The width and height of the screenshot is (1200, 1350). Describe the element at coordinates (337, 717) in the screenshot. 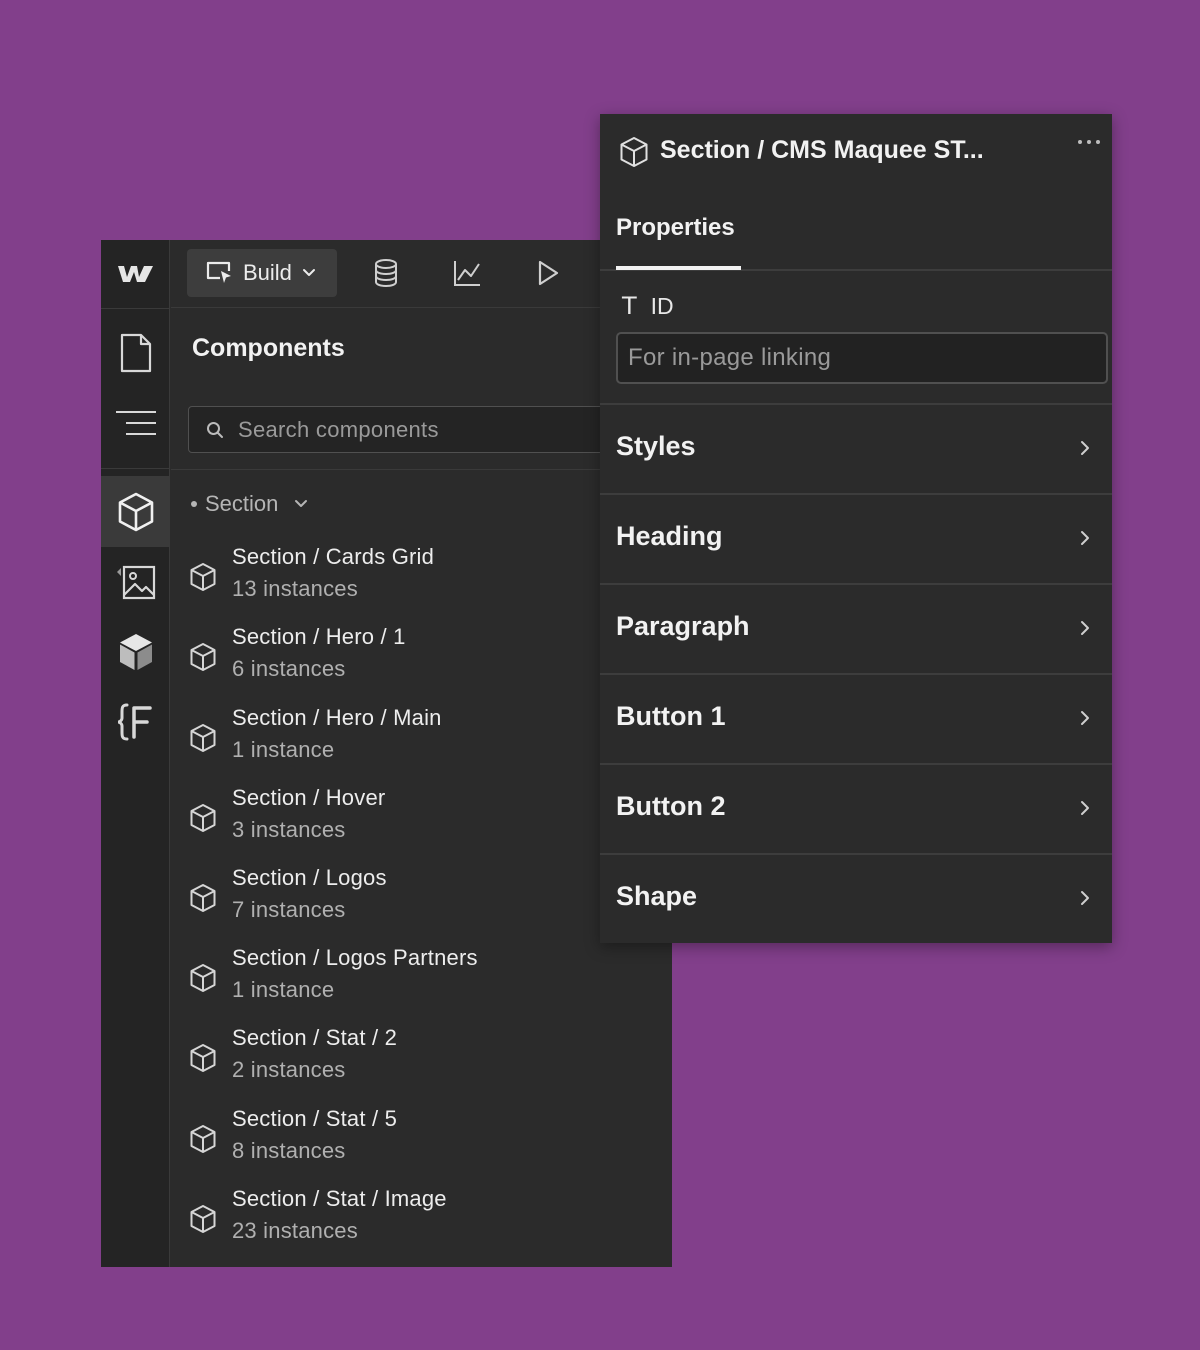

I see `component-name: Section / Hero / Main` at that location.